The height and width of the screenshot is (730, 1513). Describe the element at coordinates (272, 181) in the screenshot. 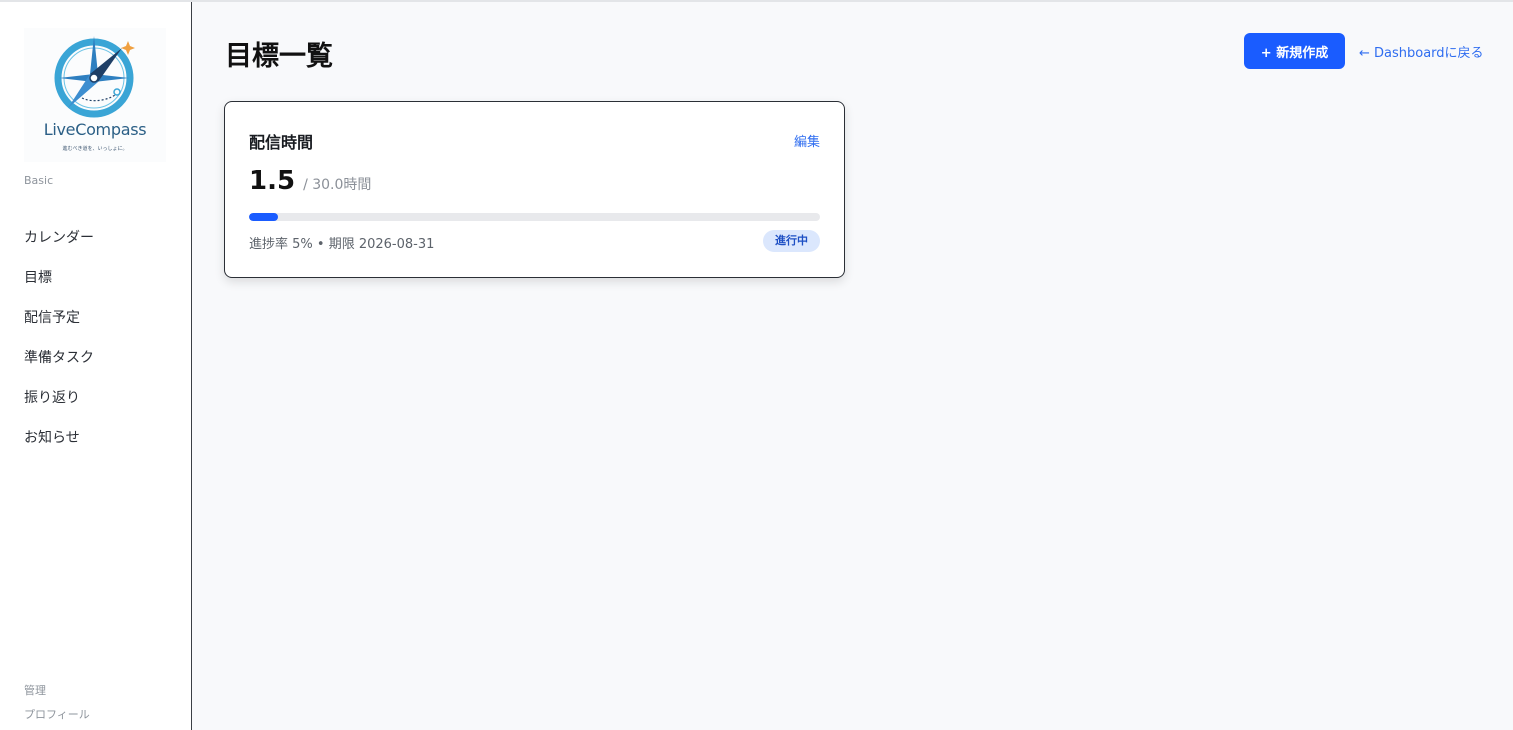

I see `goal-current-value: 1.5` at that location.